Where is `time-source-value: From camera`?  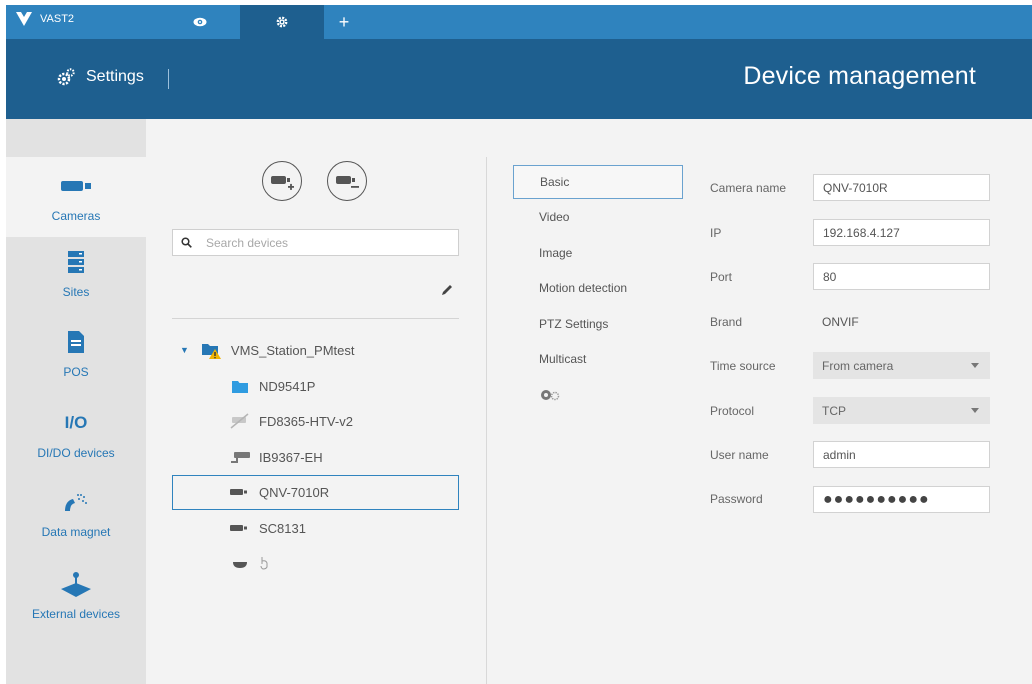 time-source-value: From camera is located at coordinates (858, 365).